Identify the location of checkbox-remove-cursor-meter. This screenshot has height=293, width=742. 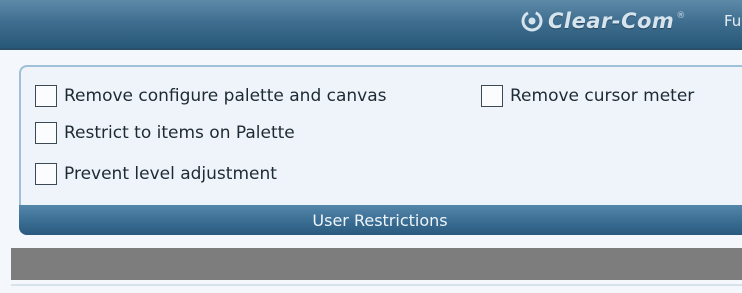
(492, 96).